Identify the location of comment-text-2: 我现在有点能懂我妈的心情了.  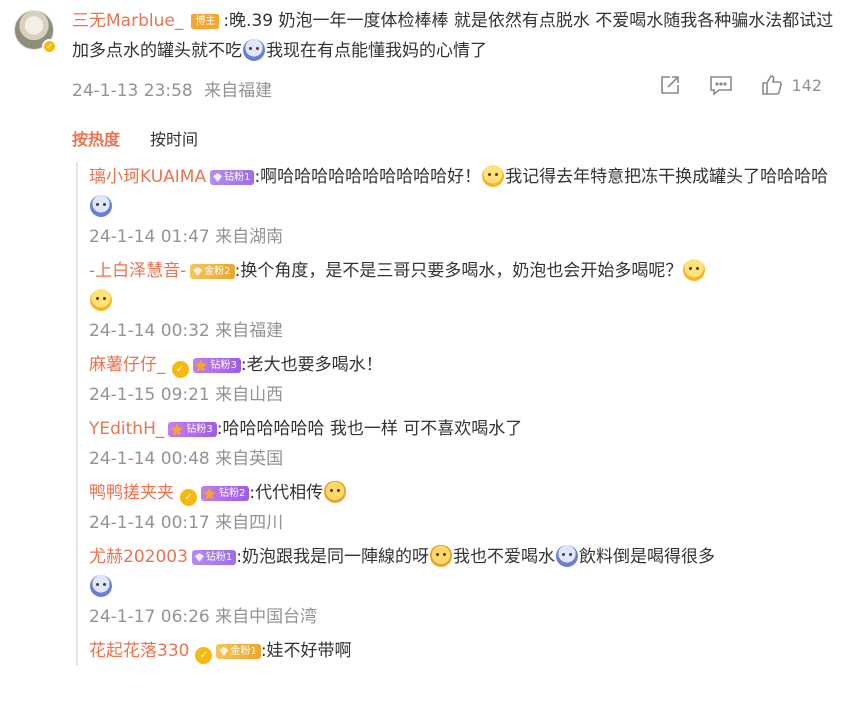
(376, 51).